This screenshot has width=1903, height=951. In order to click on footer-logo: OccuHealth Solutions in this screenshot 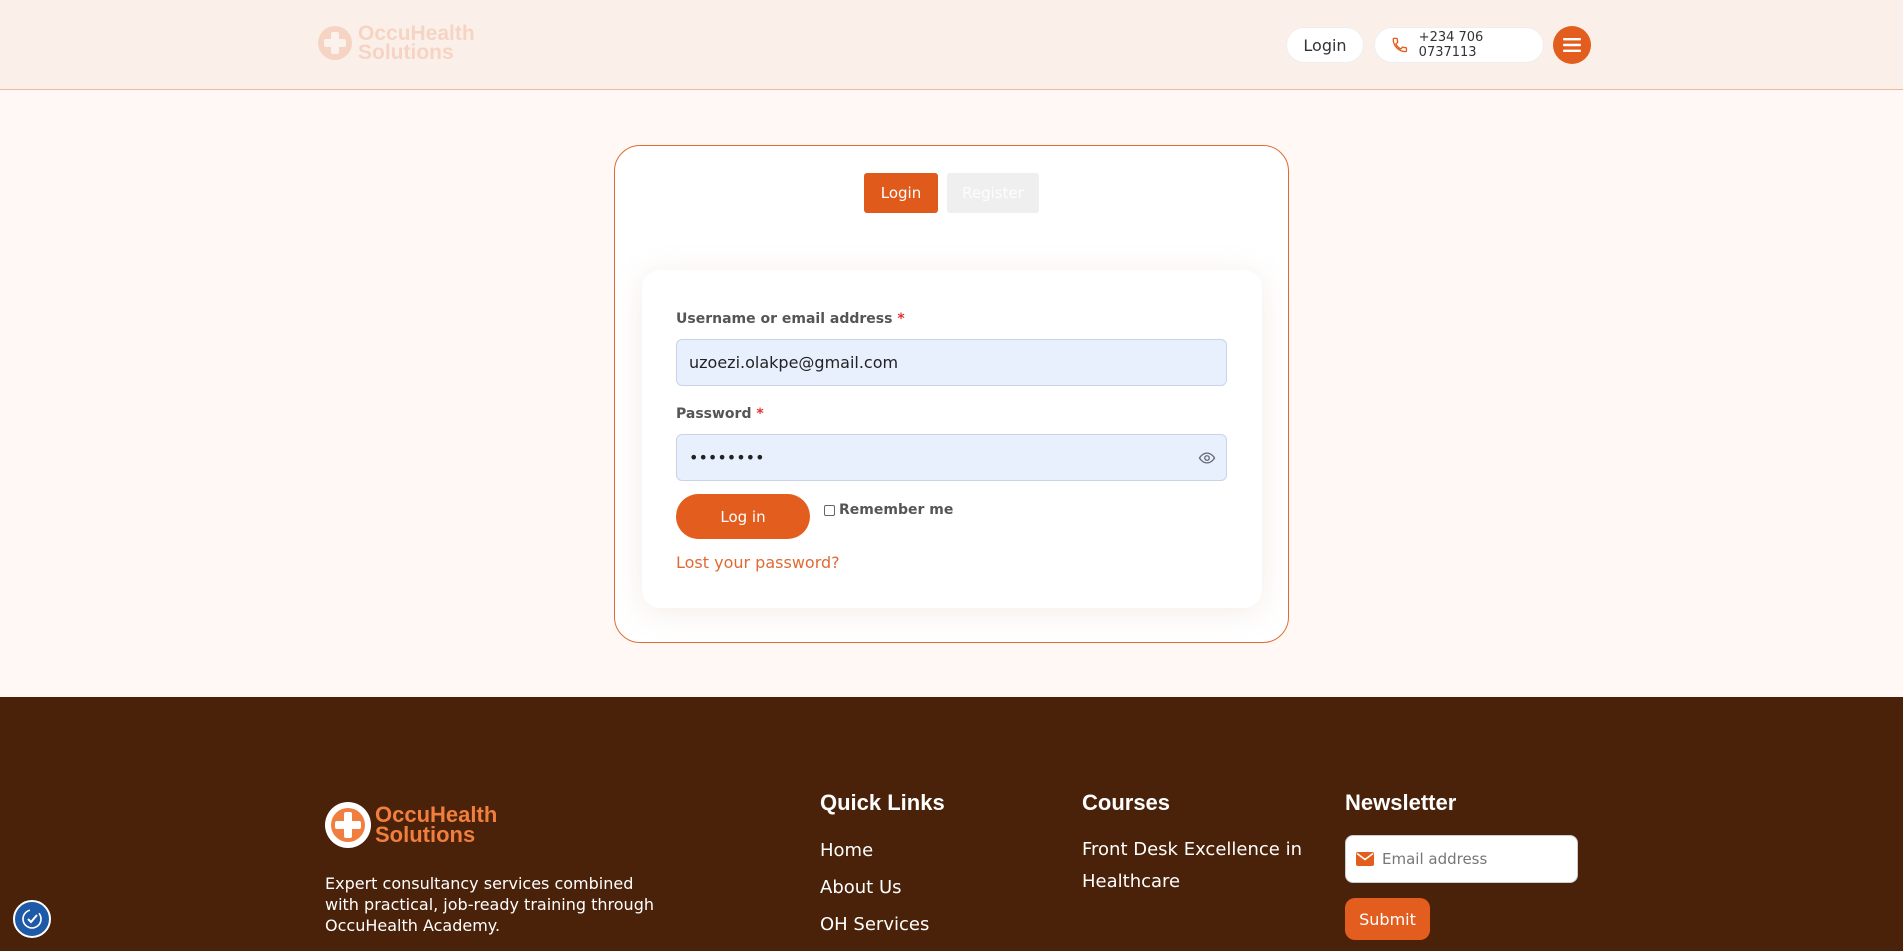, I will do `click(411, 825)`.